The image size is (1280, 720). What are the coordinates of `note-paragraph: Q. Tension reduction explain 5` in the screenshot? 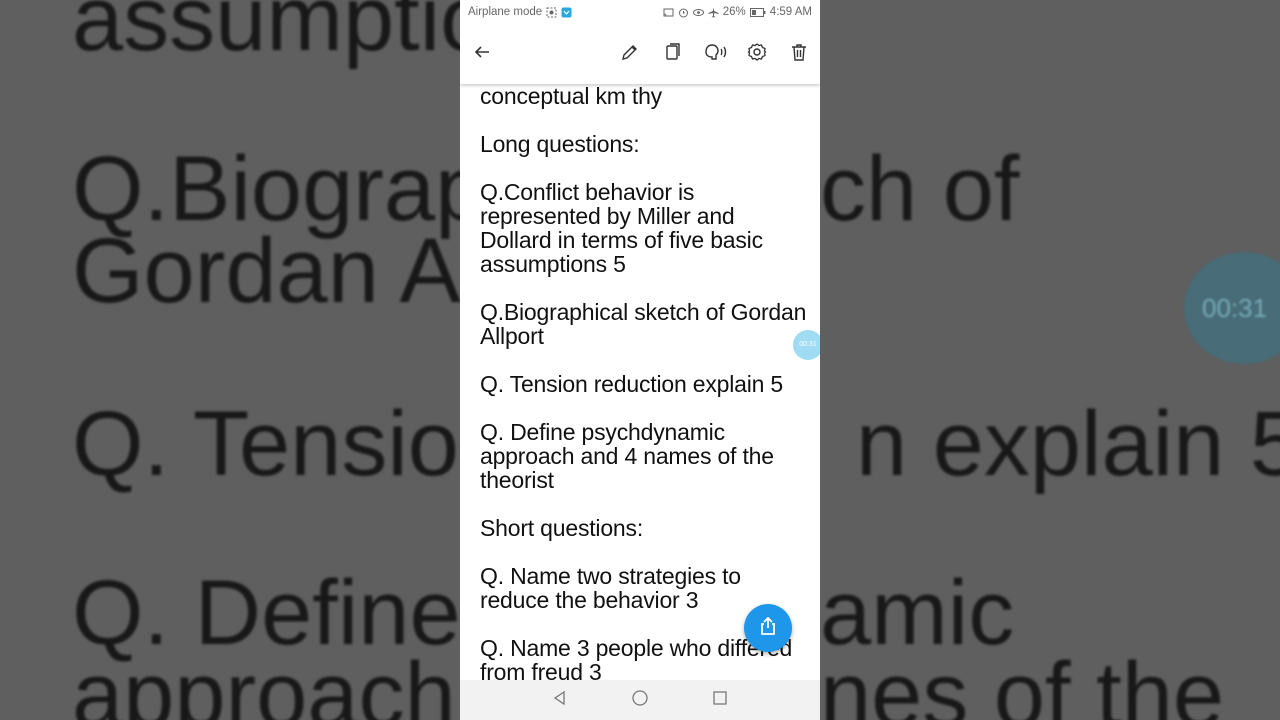 It's located at (631, 384).